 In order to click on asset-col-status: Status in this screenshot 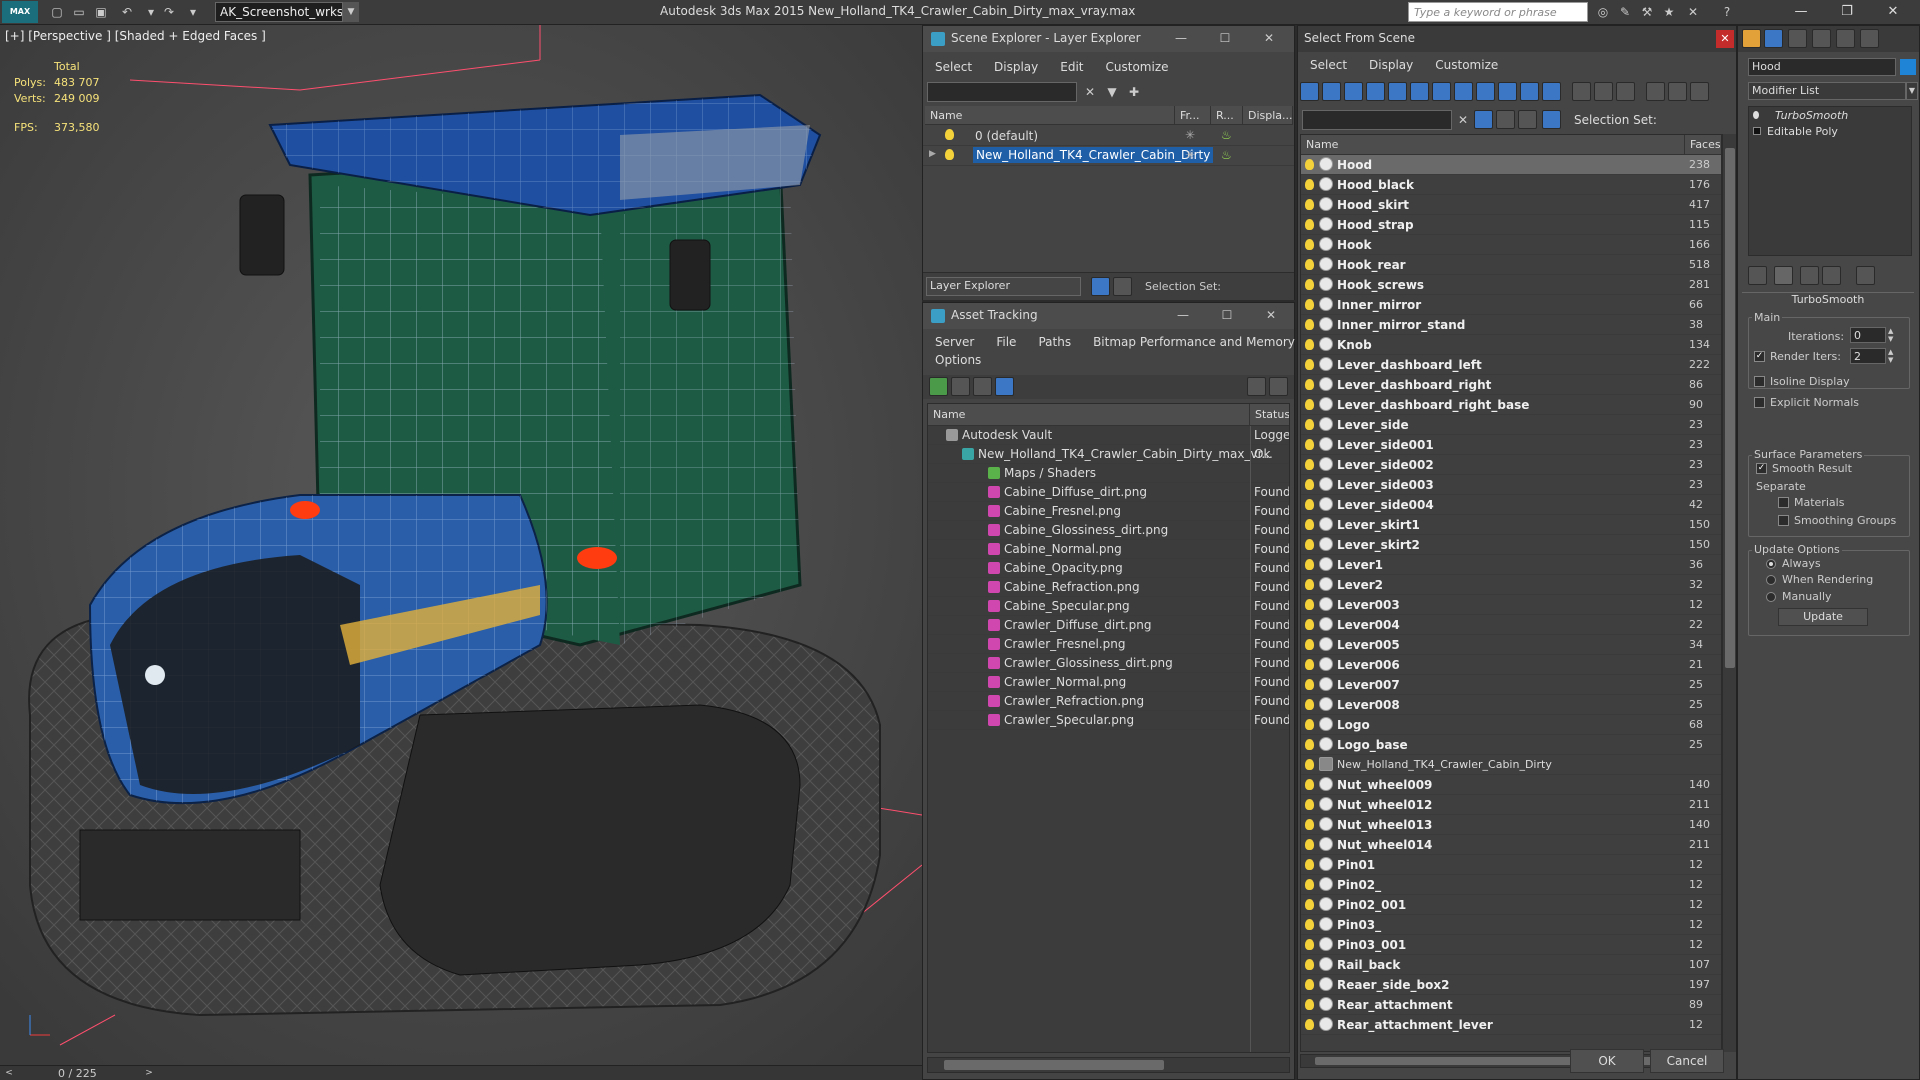, I will do `click(1269, 415)`.